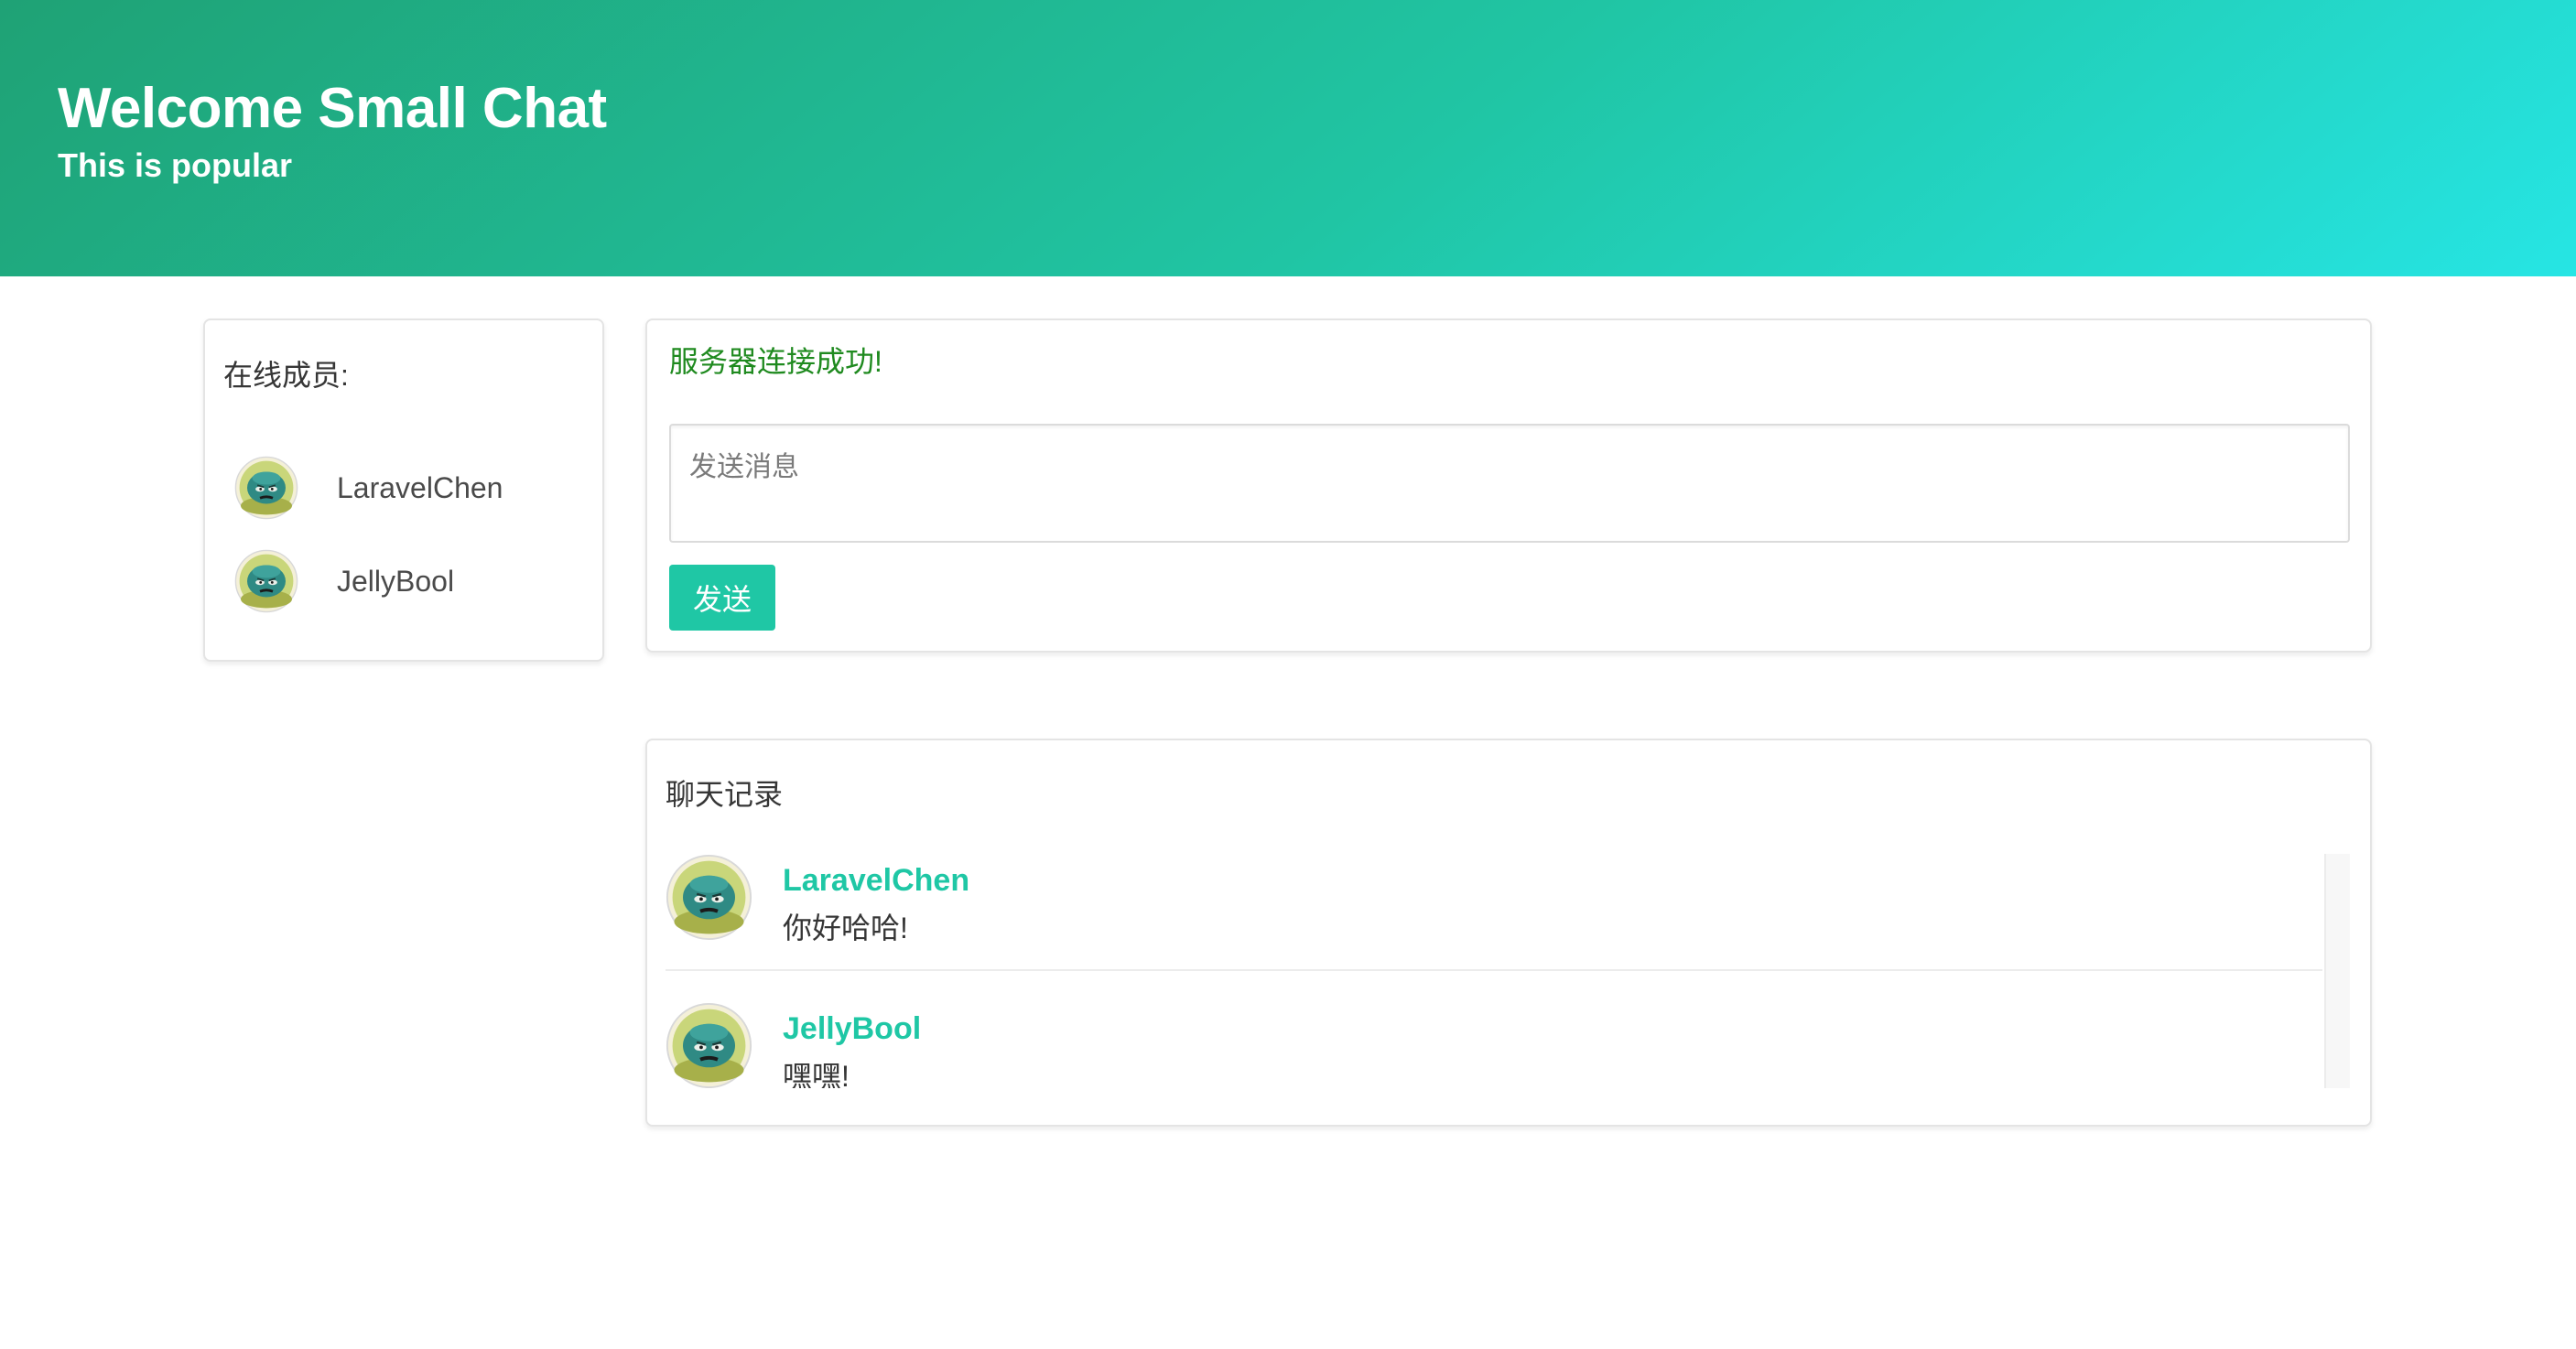 This screenshot has width=2576, height=1349. What do you see at coordinates (176, 165) in the screenshot?
I see `hero-subtitle: This is popular` at bounding box center [176, 165].